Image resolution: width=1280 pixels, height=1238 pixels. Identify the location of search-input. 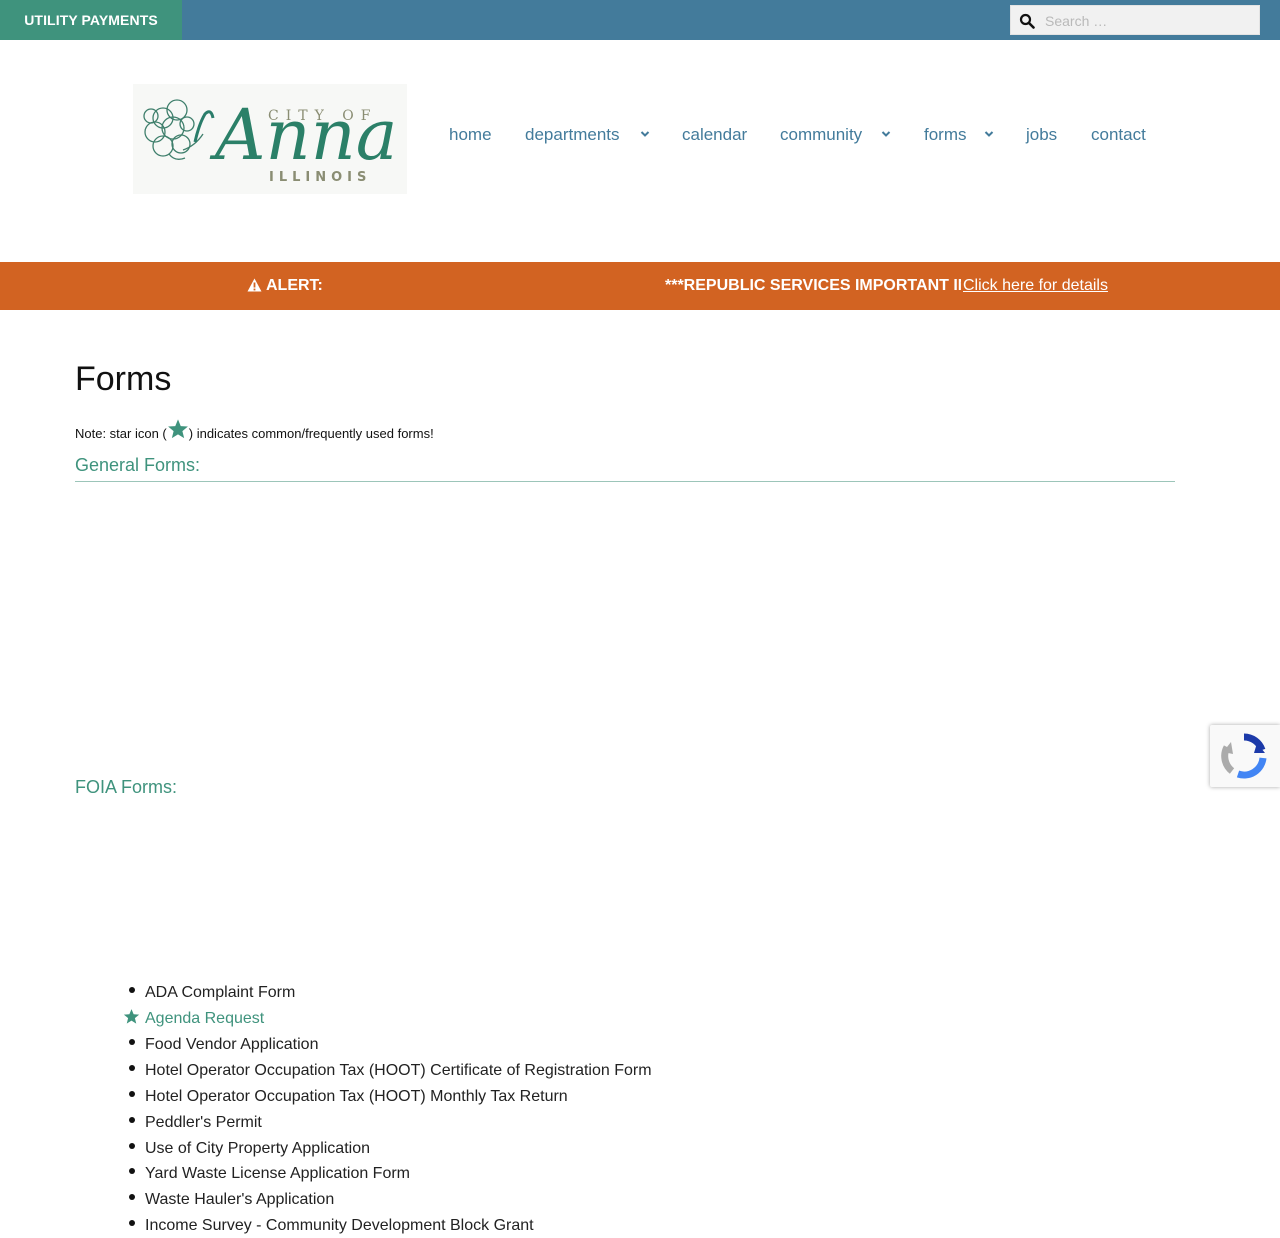
(1150, 21).